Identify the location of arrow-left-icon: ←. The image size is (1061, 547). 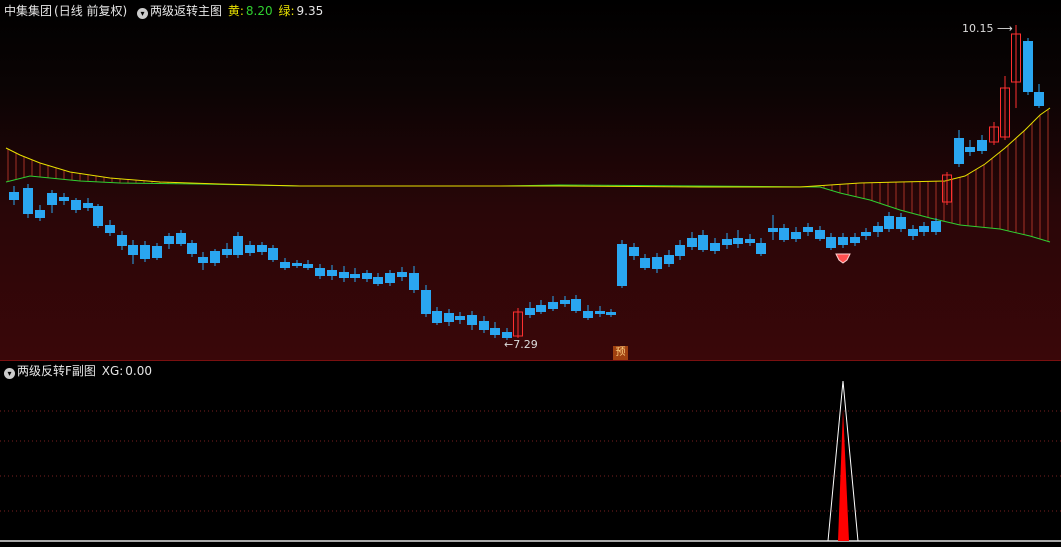
(509, 344).